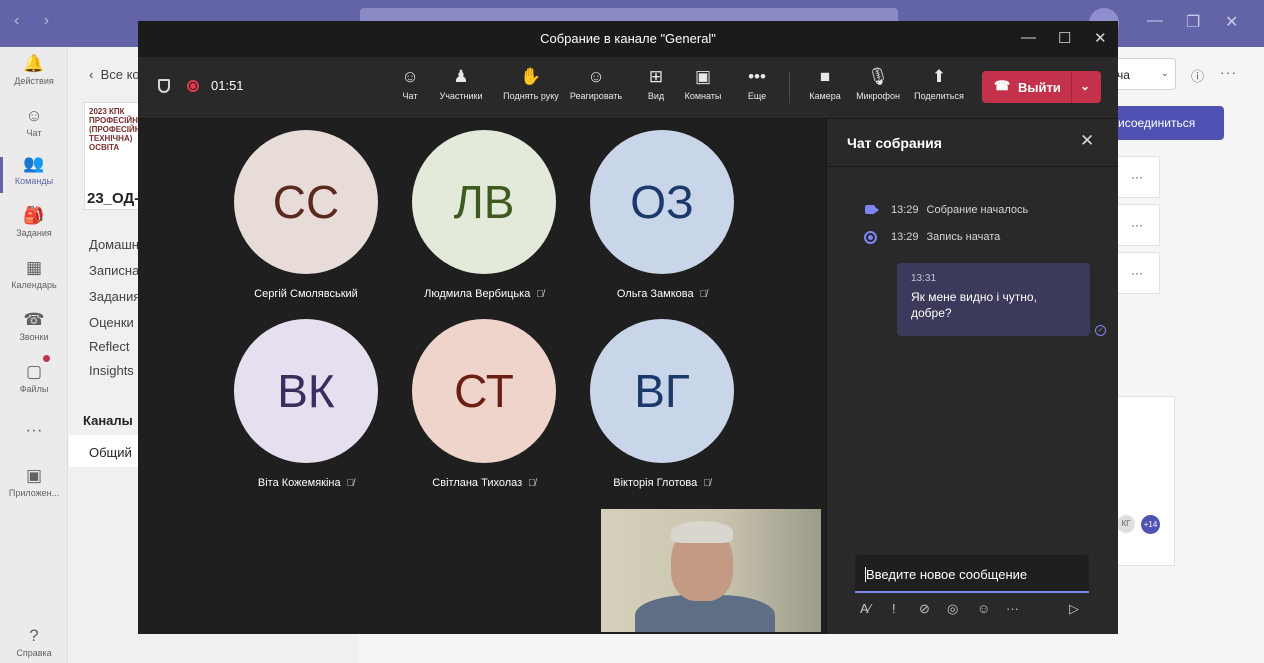 The width and height of the screenshot is (1264, 663). I want to click on participants-button: ♟ Участники, so click(461, 84).